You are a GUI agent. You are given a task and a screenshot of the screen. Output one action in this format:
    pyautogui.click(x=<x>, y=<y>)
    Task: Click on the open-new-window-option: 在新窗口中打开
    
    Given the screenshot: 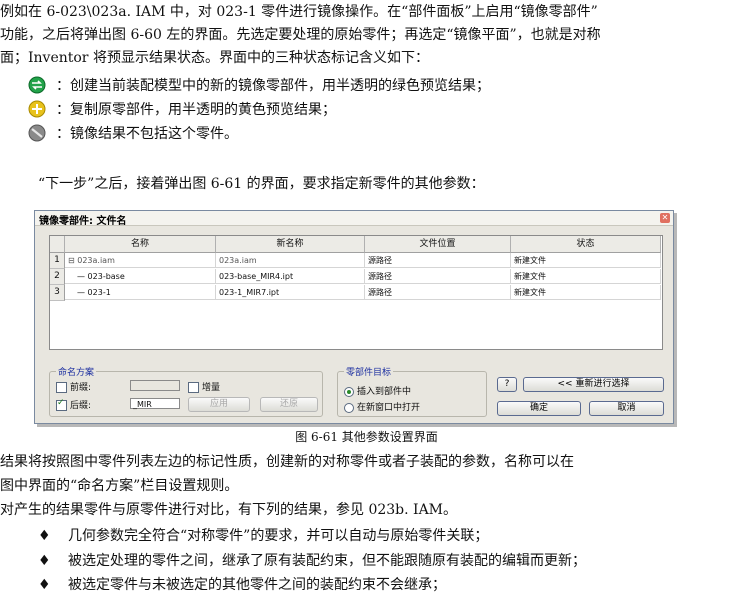 What is the action you would take?
    pyautogui.click(x=382, y=406)
    